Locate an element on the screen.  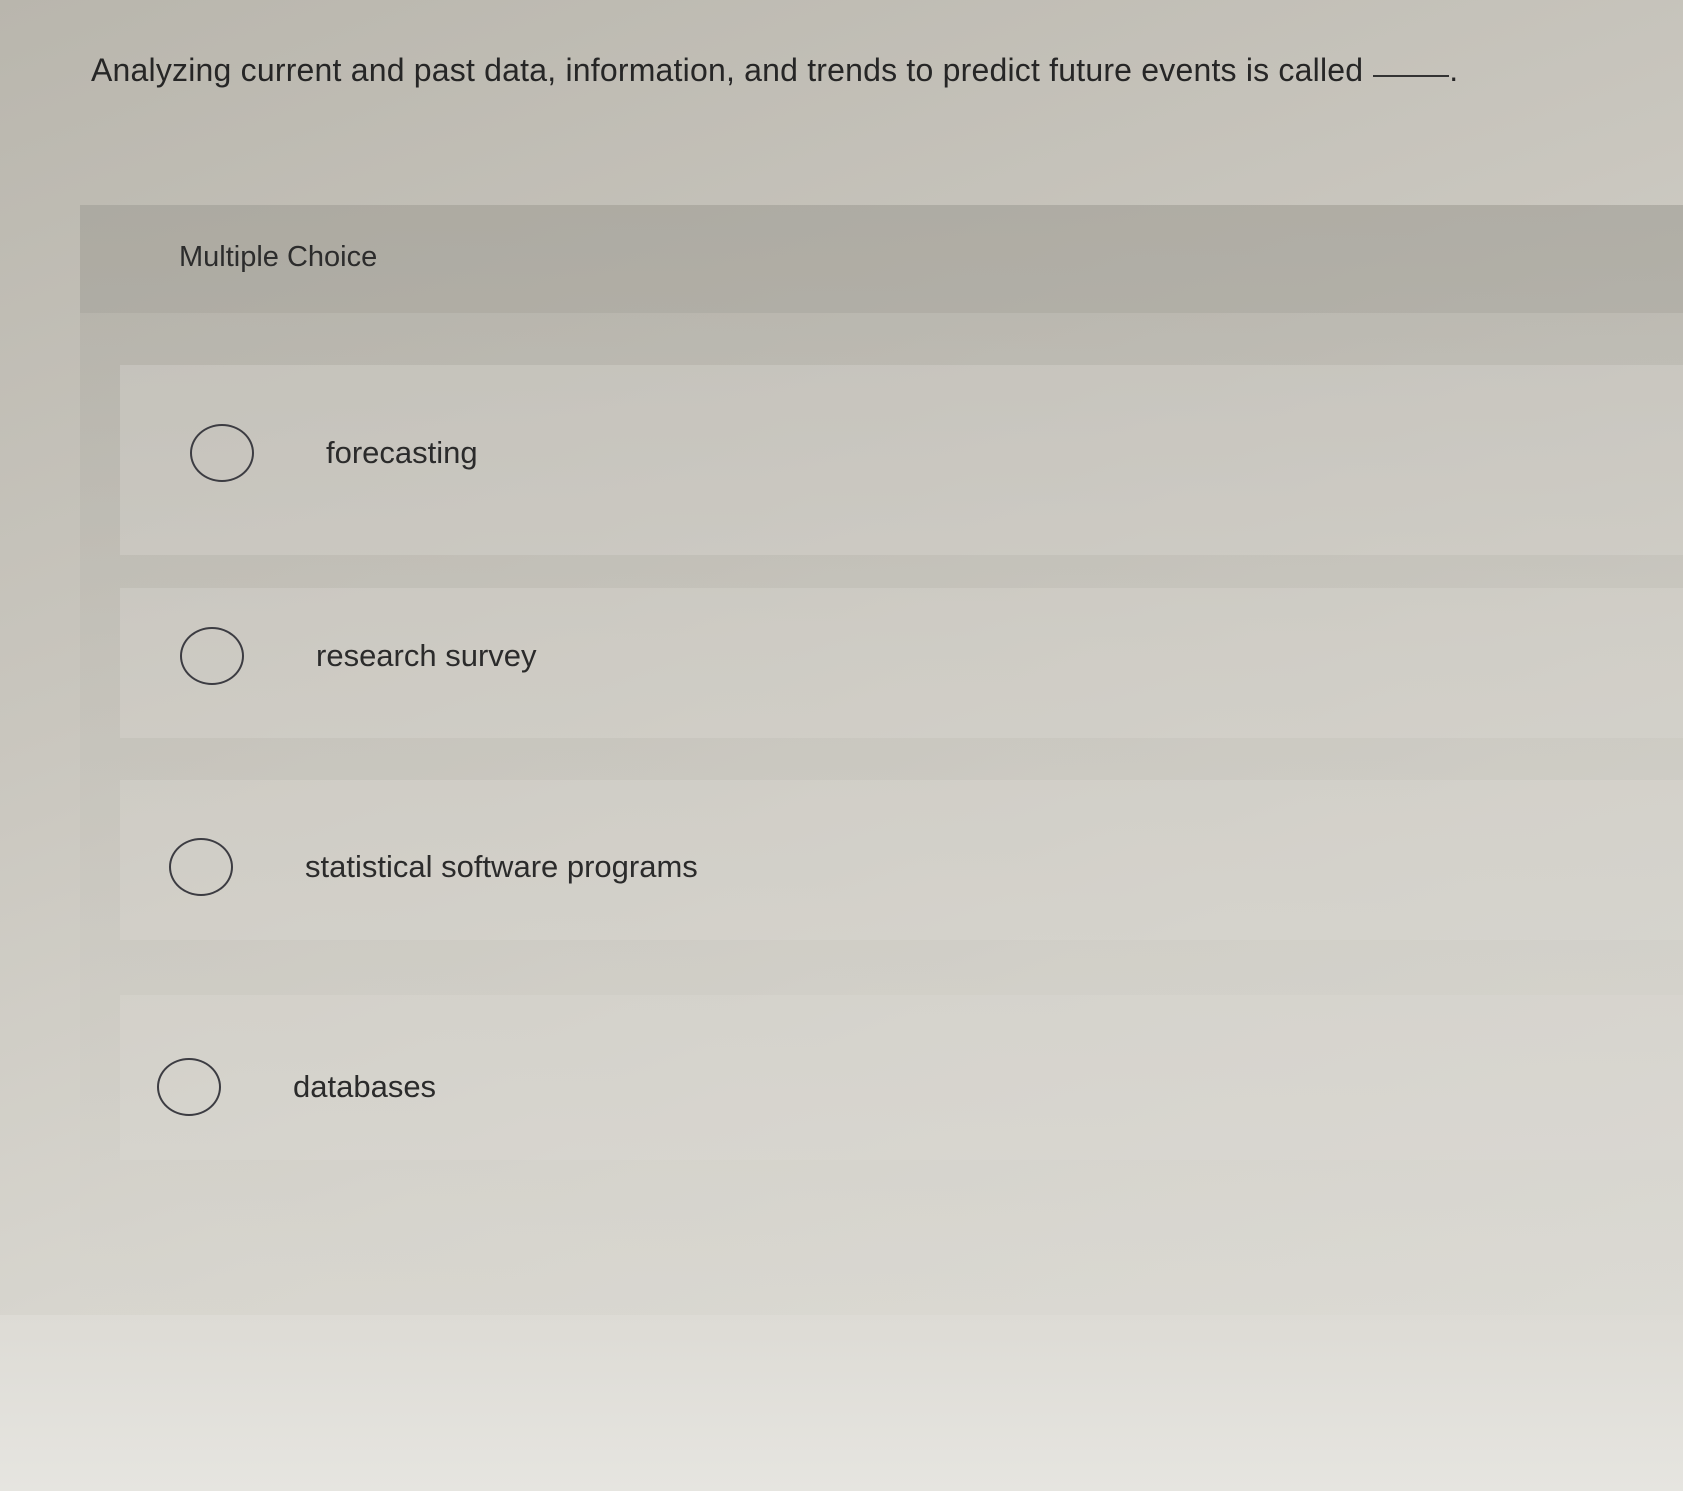
choice-forecasting: forecasting is located at coordinates (334, 453).